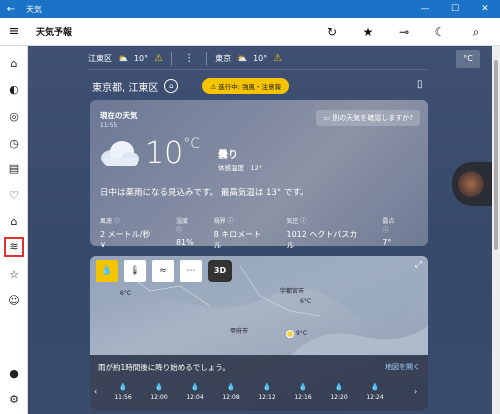 This screenshot has width=500, height=414. Describe the element at coordinates (195, 397) in the screenshot. I see `timeline-time: 12:04` at that location.